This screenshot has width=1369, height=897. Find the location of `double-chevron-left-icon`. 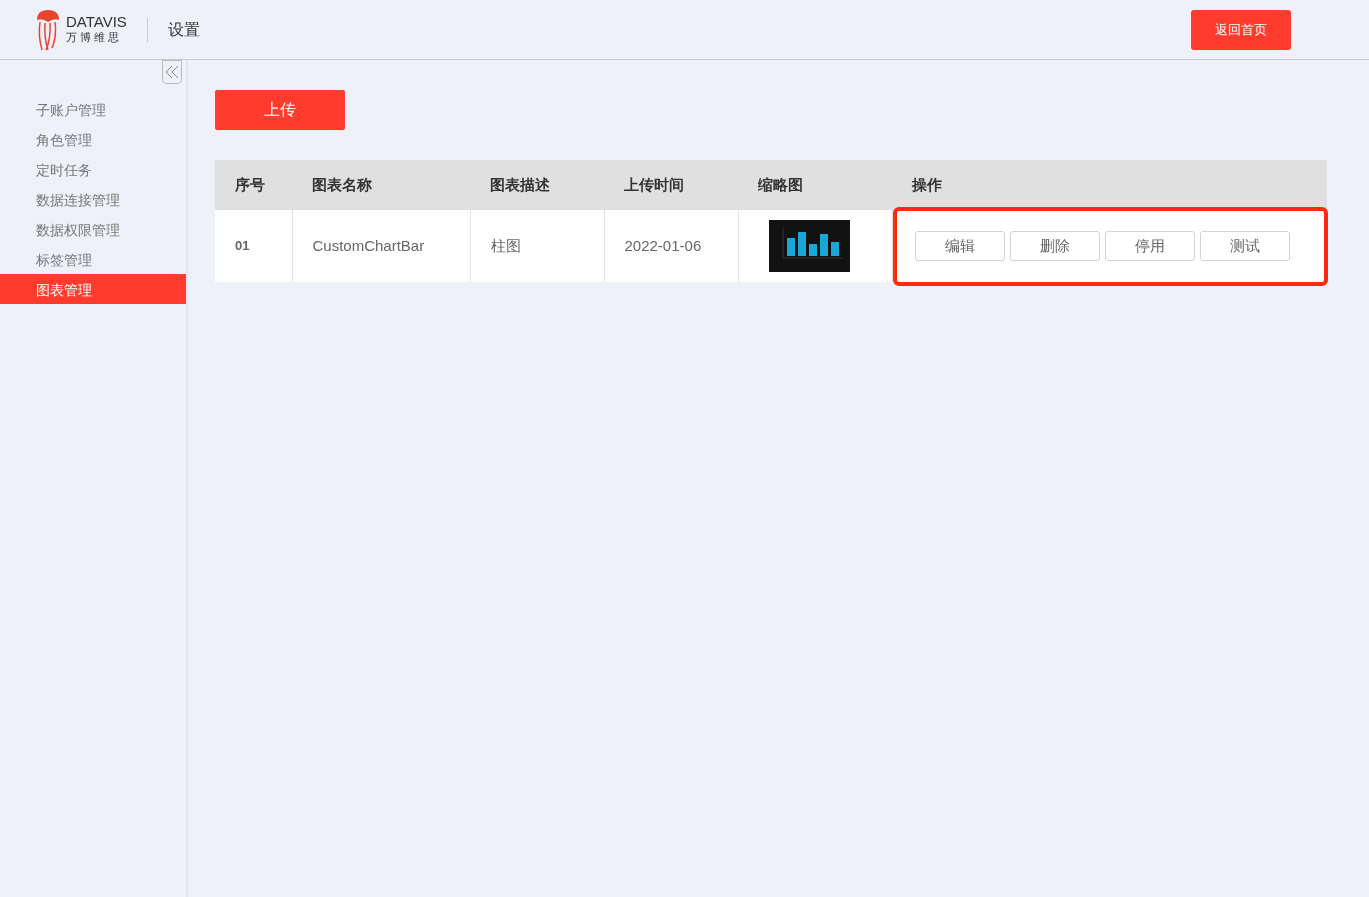

double-chevron-left-icon is located at coordinates (172, 72).